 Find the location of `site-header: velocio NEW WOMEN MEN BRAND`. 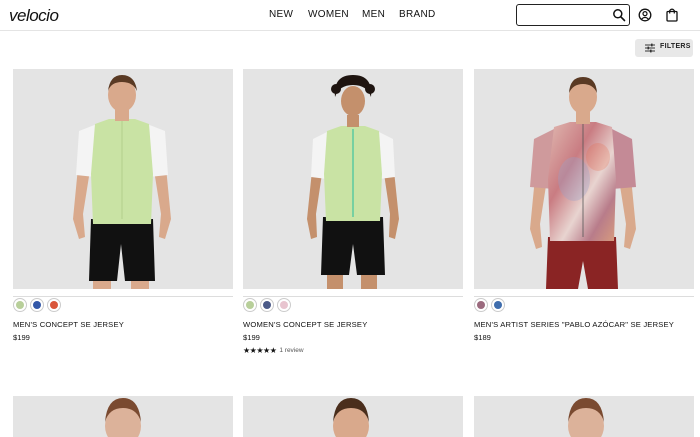

site-header: velocio NEW WOMEN MEN BRAND is located at coordinates (350, 15).